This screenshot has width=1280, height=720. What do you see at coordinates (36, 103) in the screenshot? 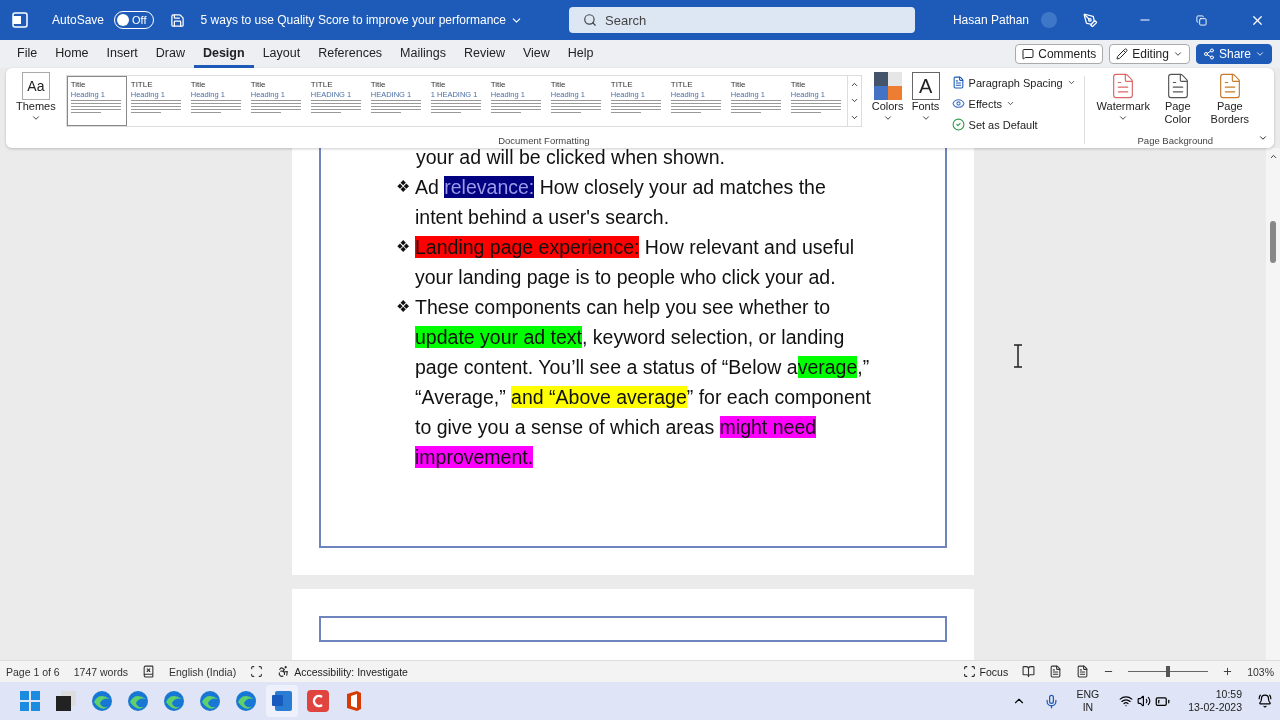
I see `themes-button: Aa Themes` at bounding box center [36, 103].